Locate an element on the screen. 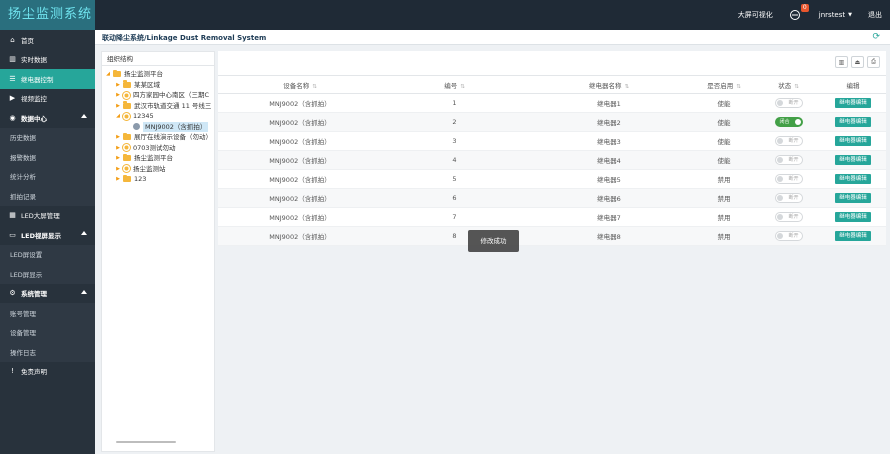 The height and width of the screenshot is (454, 890). sidebar-item-history: 历史数据 is located at coordinates (47, 137).